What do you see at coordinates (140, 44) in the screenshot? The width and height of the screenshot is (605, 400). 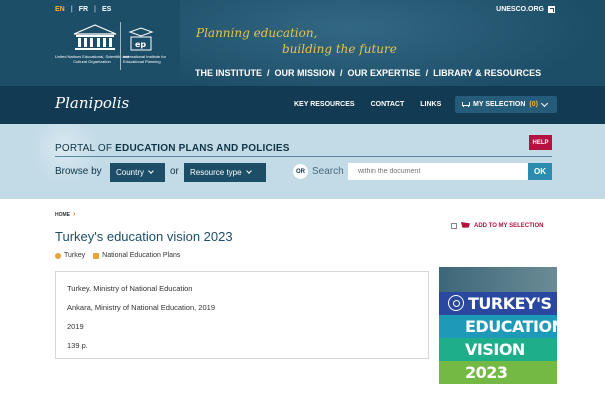 I see `svg-text: ep` at bounding box center [140, 44].